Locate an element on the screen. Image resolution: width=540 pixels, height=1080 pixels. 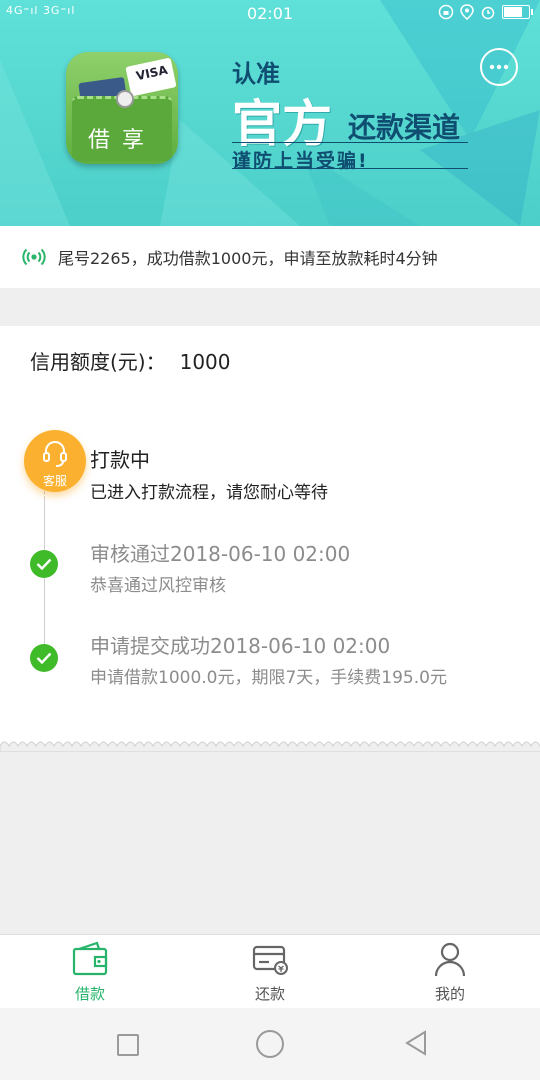
lock-rotation-icon is located at coordinates (446, 12).